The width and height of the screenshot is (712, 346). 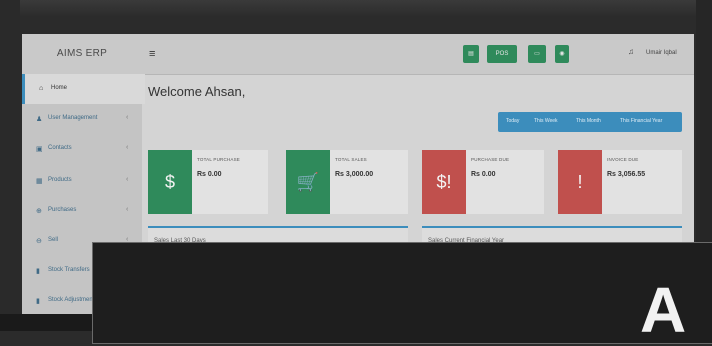 What do you see at coordinates (218, 159) in the screenshot?
I see `card-title: TOTAL PURCHASE` at bounding box center [218, 159].